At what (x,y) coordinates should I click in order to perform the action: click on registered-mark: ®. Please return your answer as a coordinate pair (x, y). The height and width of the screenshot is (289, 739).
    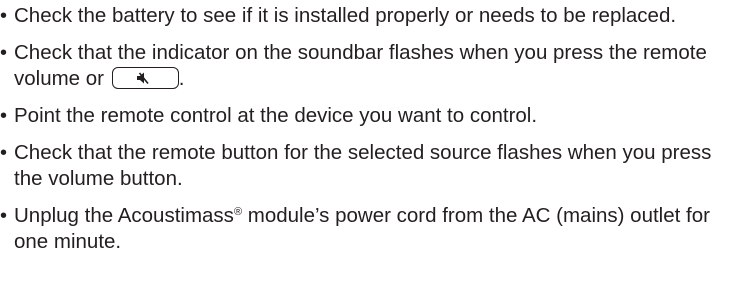
    Looking at the image, I should click on (238, 212).